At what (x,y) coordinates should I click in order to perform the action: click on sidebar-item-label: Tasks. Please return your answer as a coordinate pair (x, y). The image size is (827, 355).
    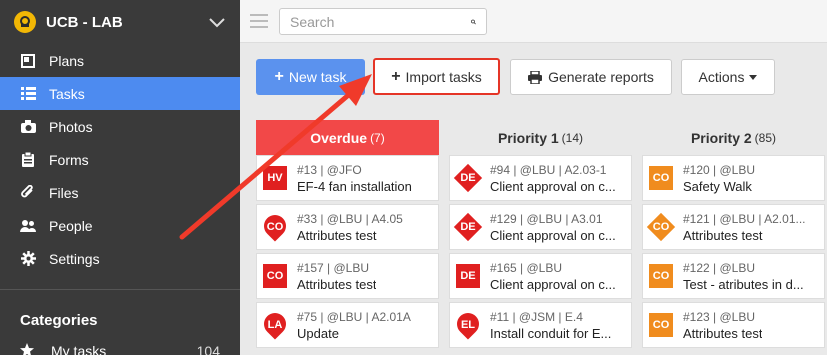
    Looking at the image, I should click on (67, 93).